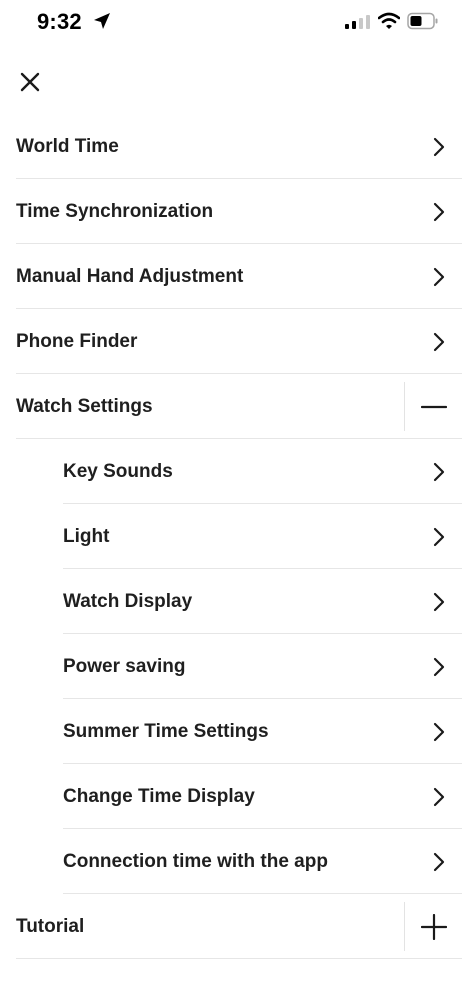 Image resolution: width=462 pixels, height=990 pixels. I want to click on menu-item-label: Tutorial, so click(50, 926).